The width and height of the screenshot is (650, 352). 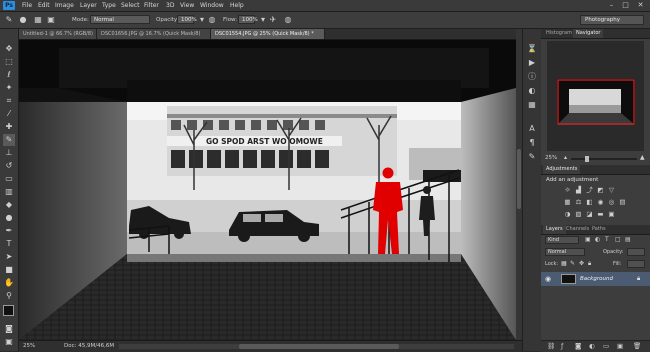 What do you see at coordinates (212, 5) in the screenshot?
I see `menu-window: Window` at bounding box center [212, 5].